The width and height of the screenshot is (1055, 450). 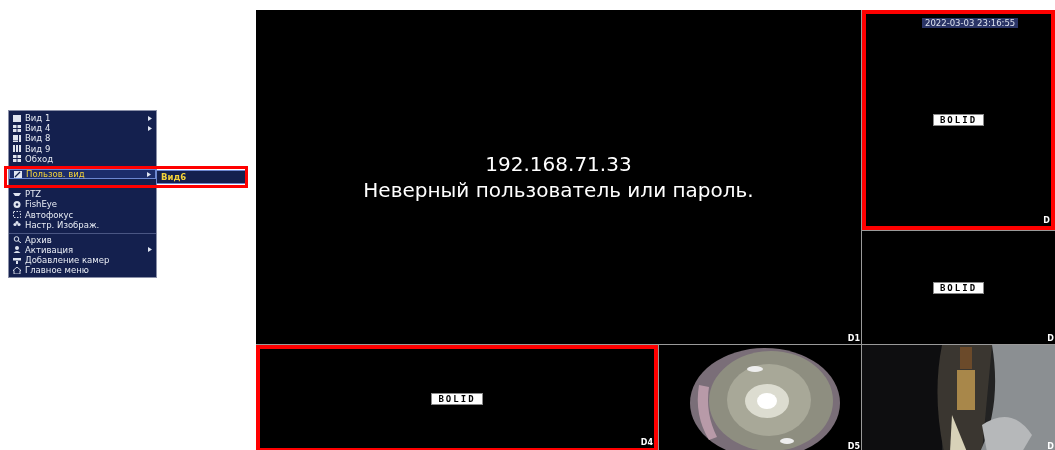 I want to click on palette-icon, so click(x=17, y=225).